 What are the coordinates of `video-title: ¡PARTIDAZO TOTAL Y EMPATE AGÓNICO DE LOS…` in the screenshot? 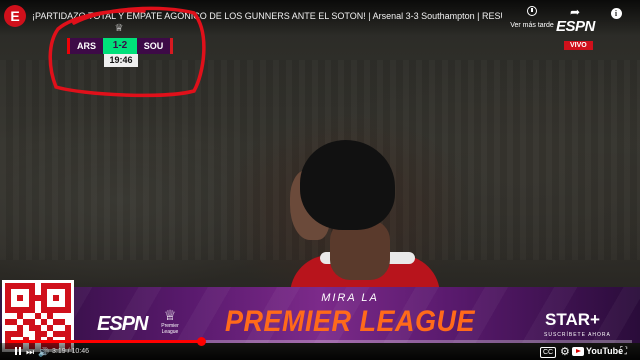 It's located at (267, 16).